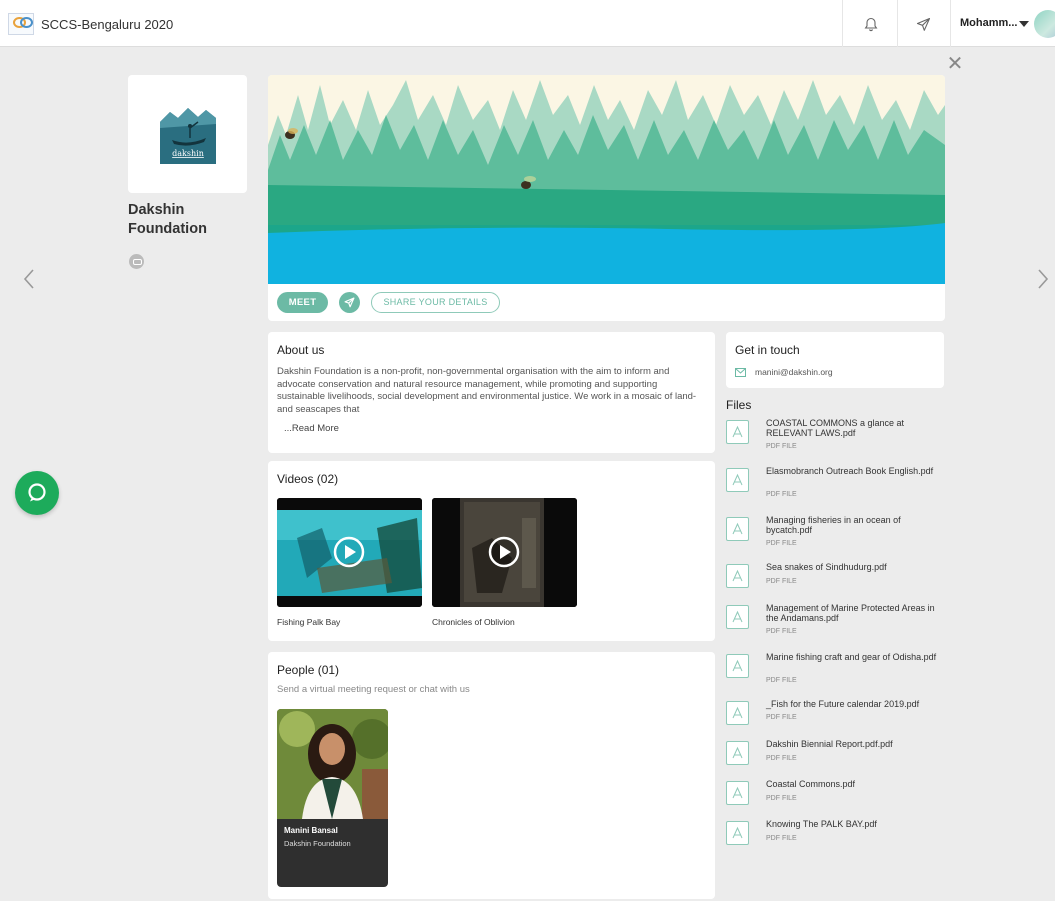 This screenshot has width=1055, height=901. What do you see at coordinates (167, 219) in the screenshot?
I see `org-name: Dakshin Foundation` at bounding box center [167, 219].